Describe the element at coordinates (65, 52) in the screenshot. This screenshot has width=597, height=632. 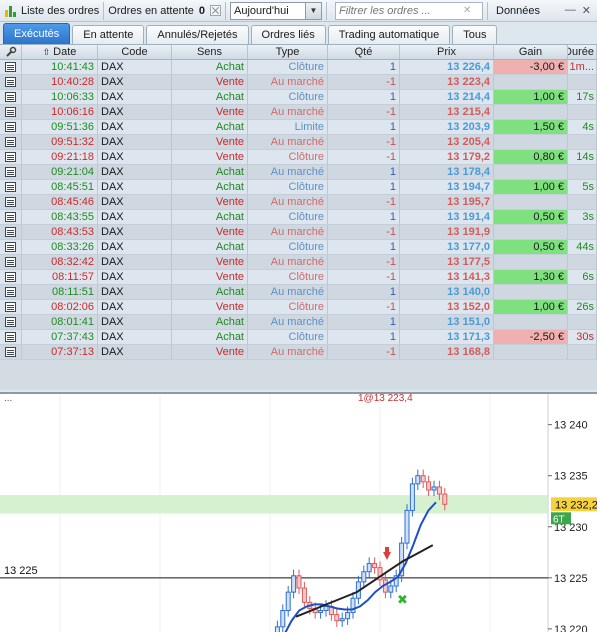
I see `date-header-label: Date` at that location.